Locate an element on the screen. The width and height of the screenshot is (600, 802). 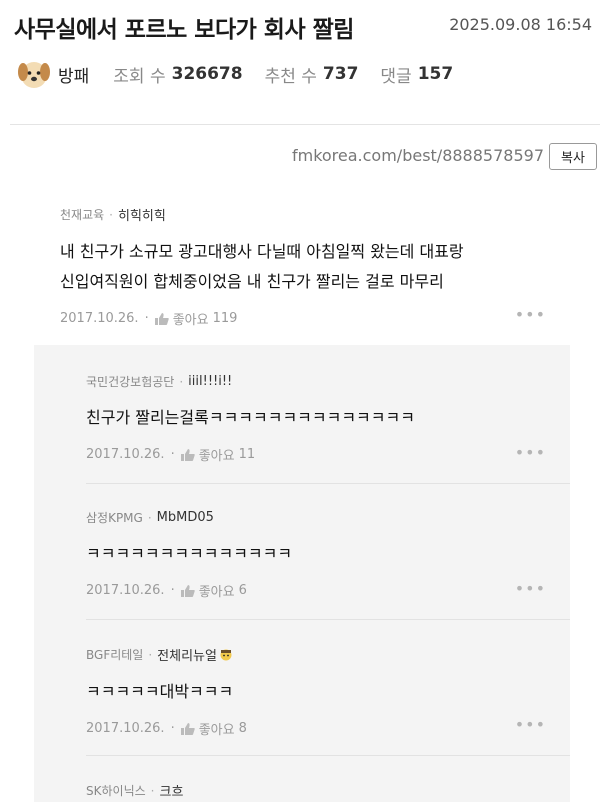
like-count: 6 is located at coordinates (242, 590).